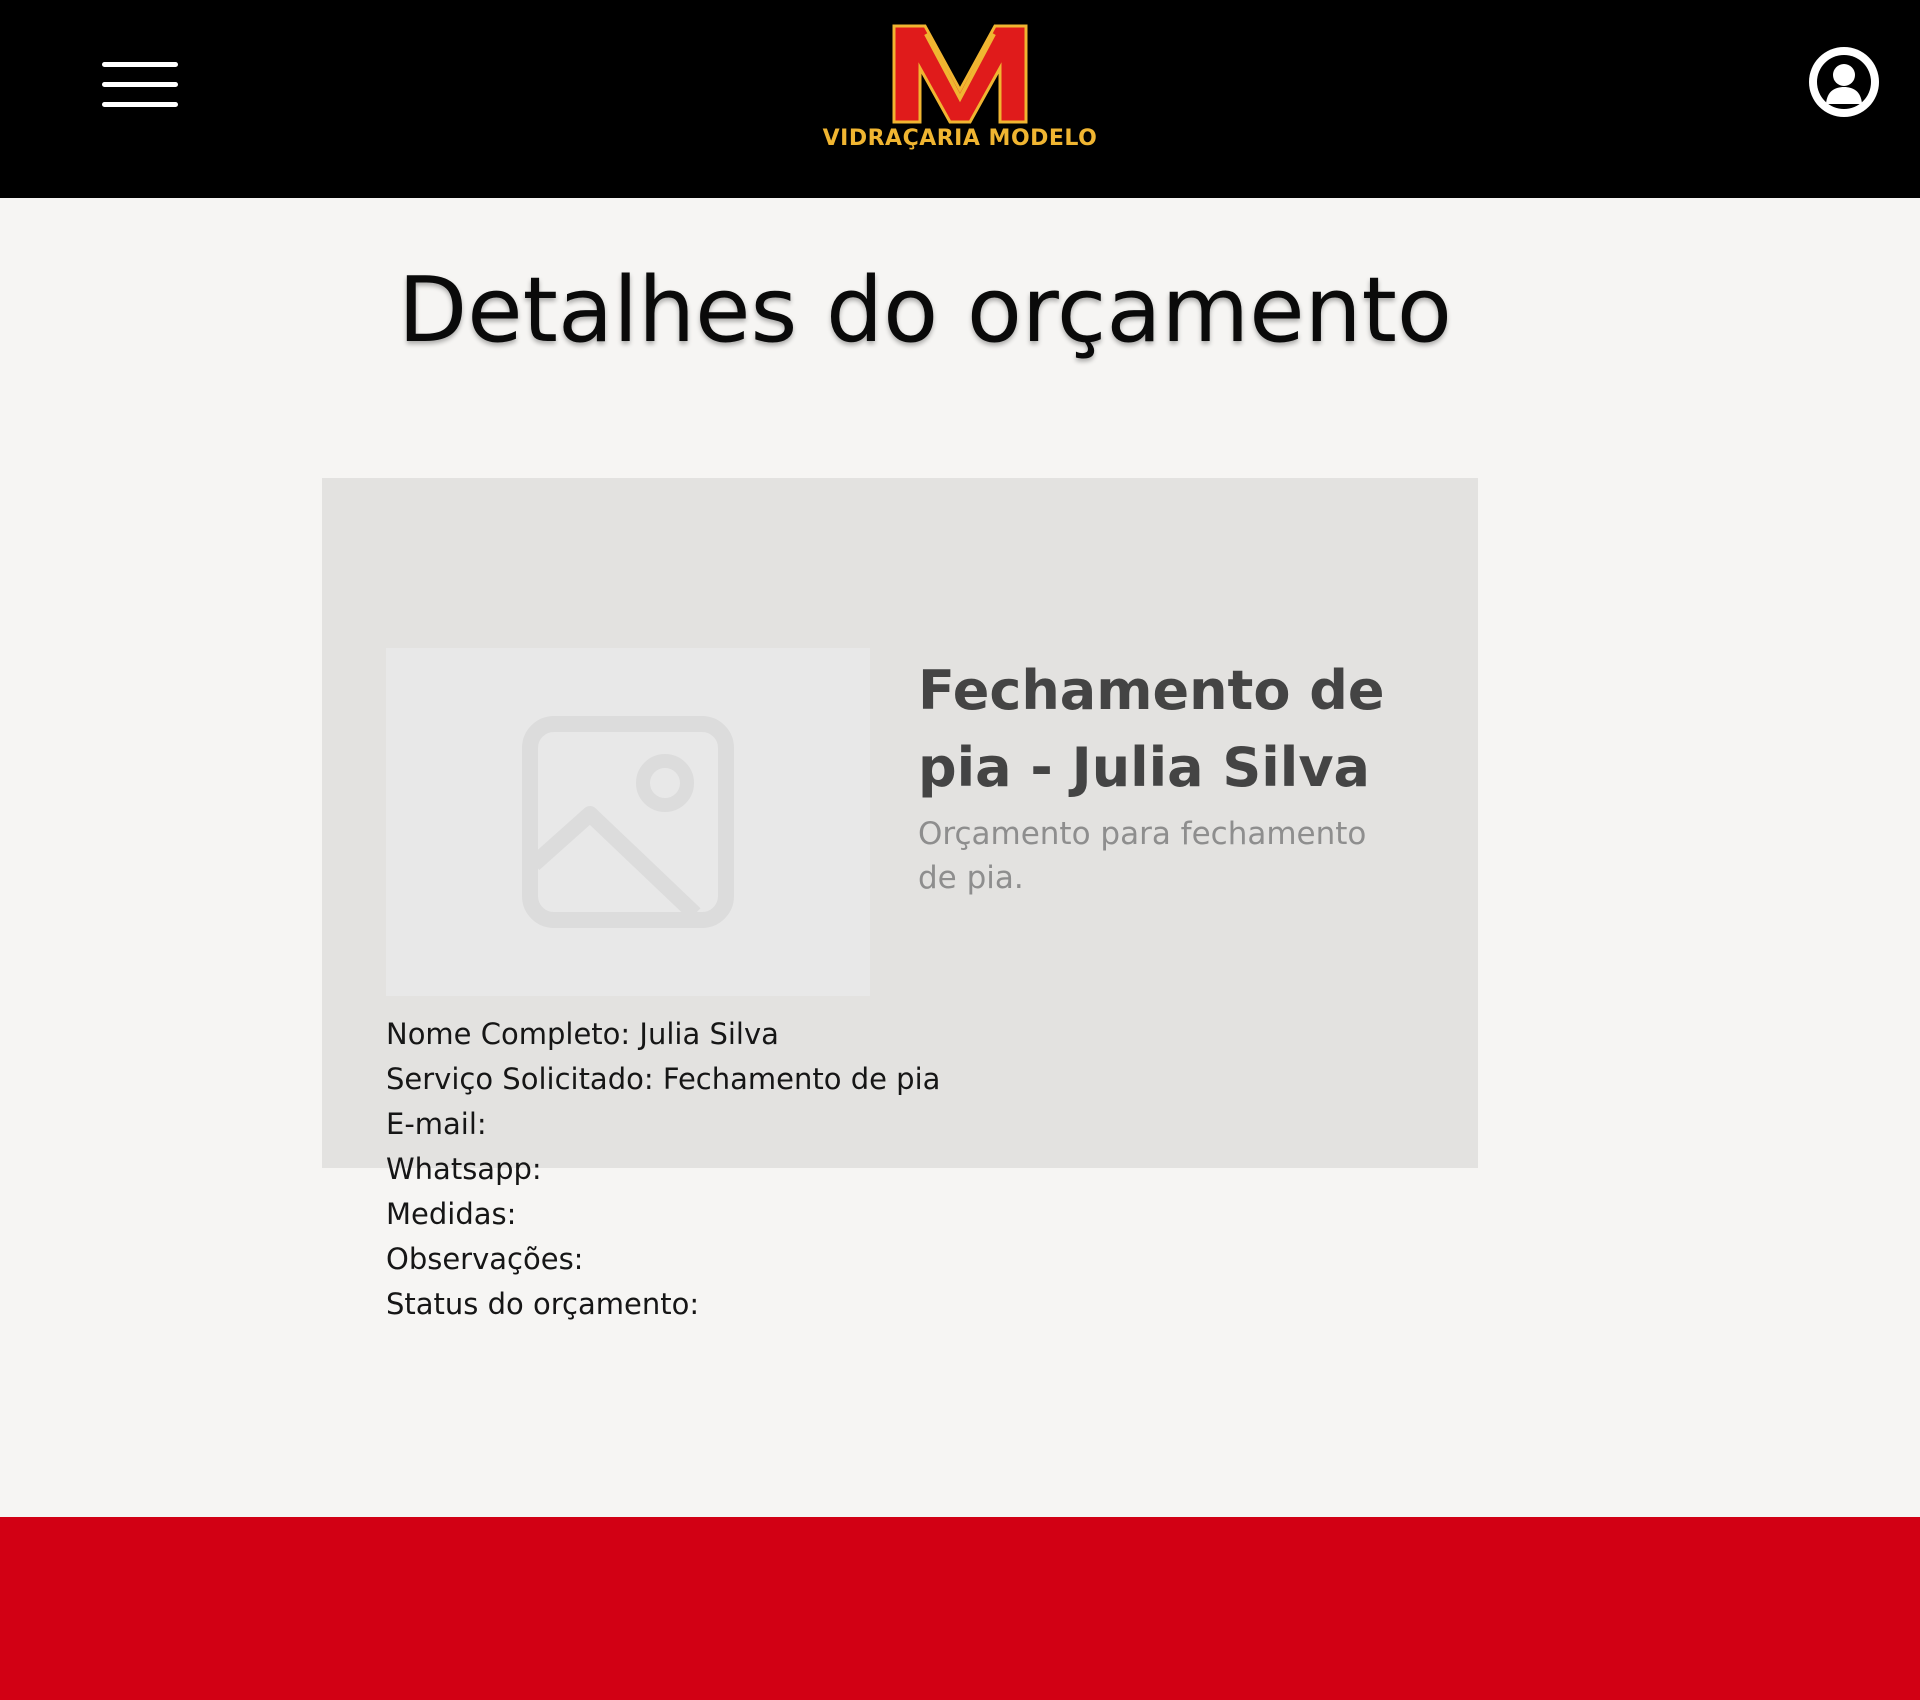 Image resolution: width=1920 pixels, height=1700 pixels. What do you see at coordinates (1151, 729) in the screenshot?
I see `service-title: Fechamento de pia - Julia Silva` at bounding box center [1151, 729].